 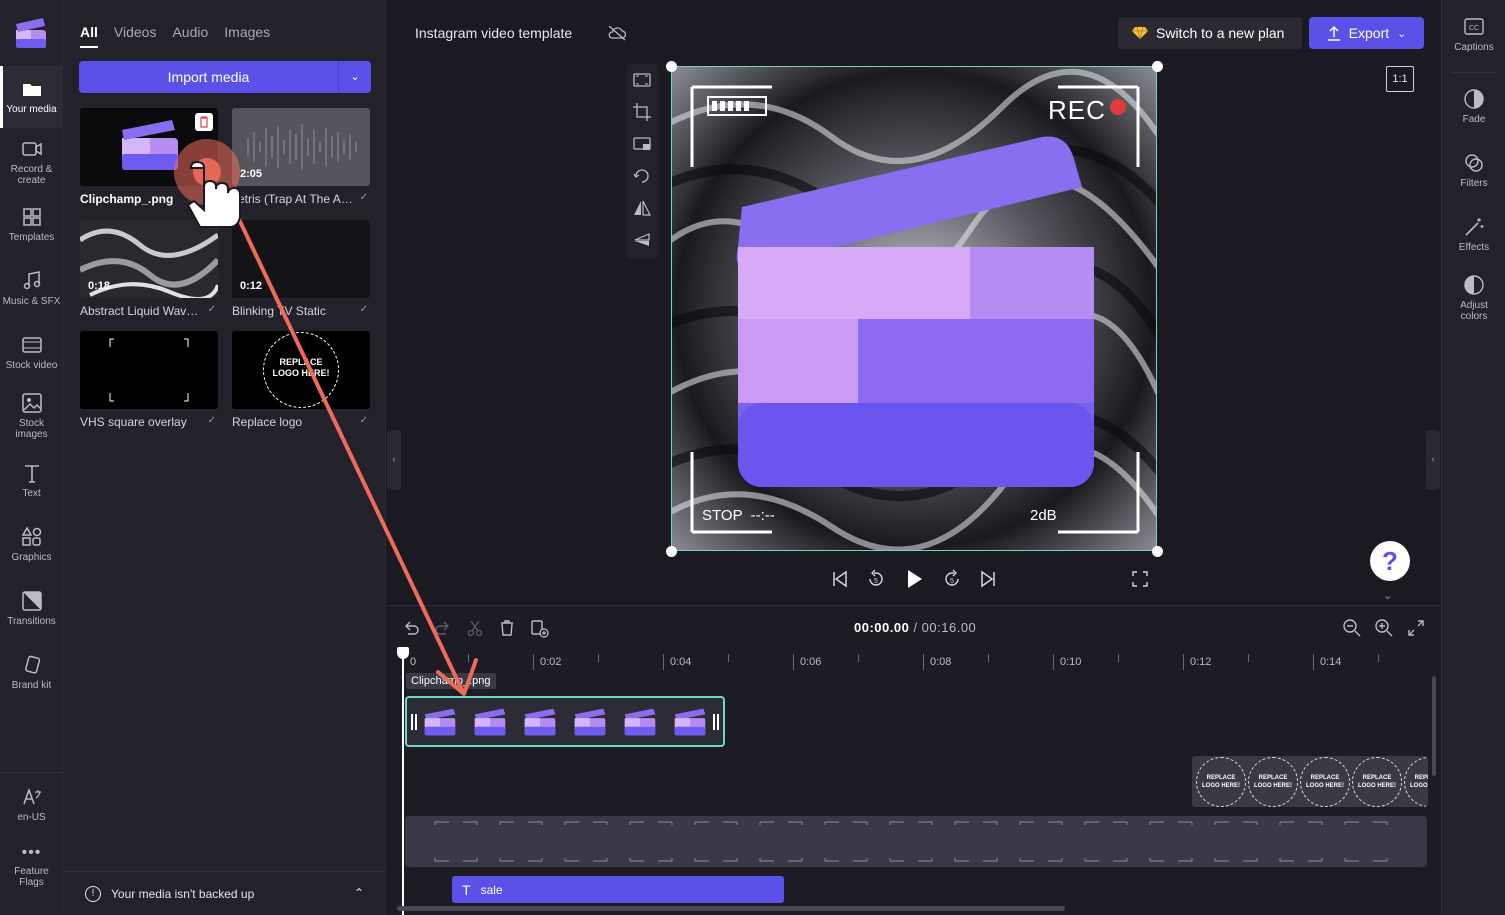 I want to click on adjust-colors-button: Adjust colors, so click(x=1473, y=298).